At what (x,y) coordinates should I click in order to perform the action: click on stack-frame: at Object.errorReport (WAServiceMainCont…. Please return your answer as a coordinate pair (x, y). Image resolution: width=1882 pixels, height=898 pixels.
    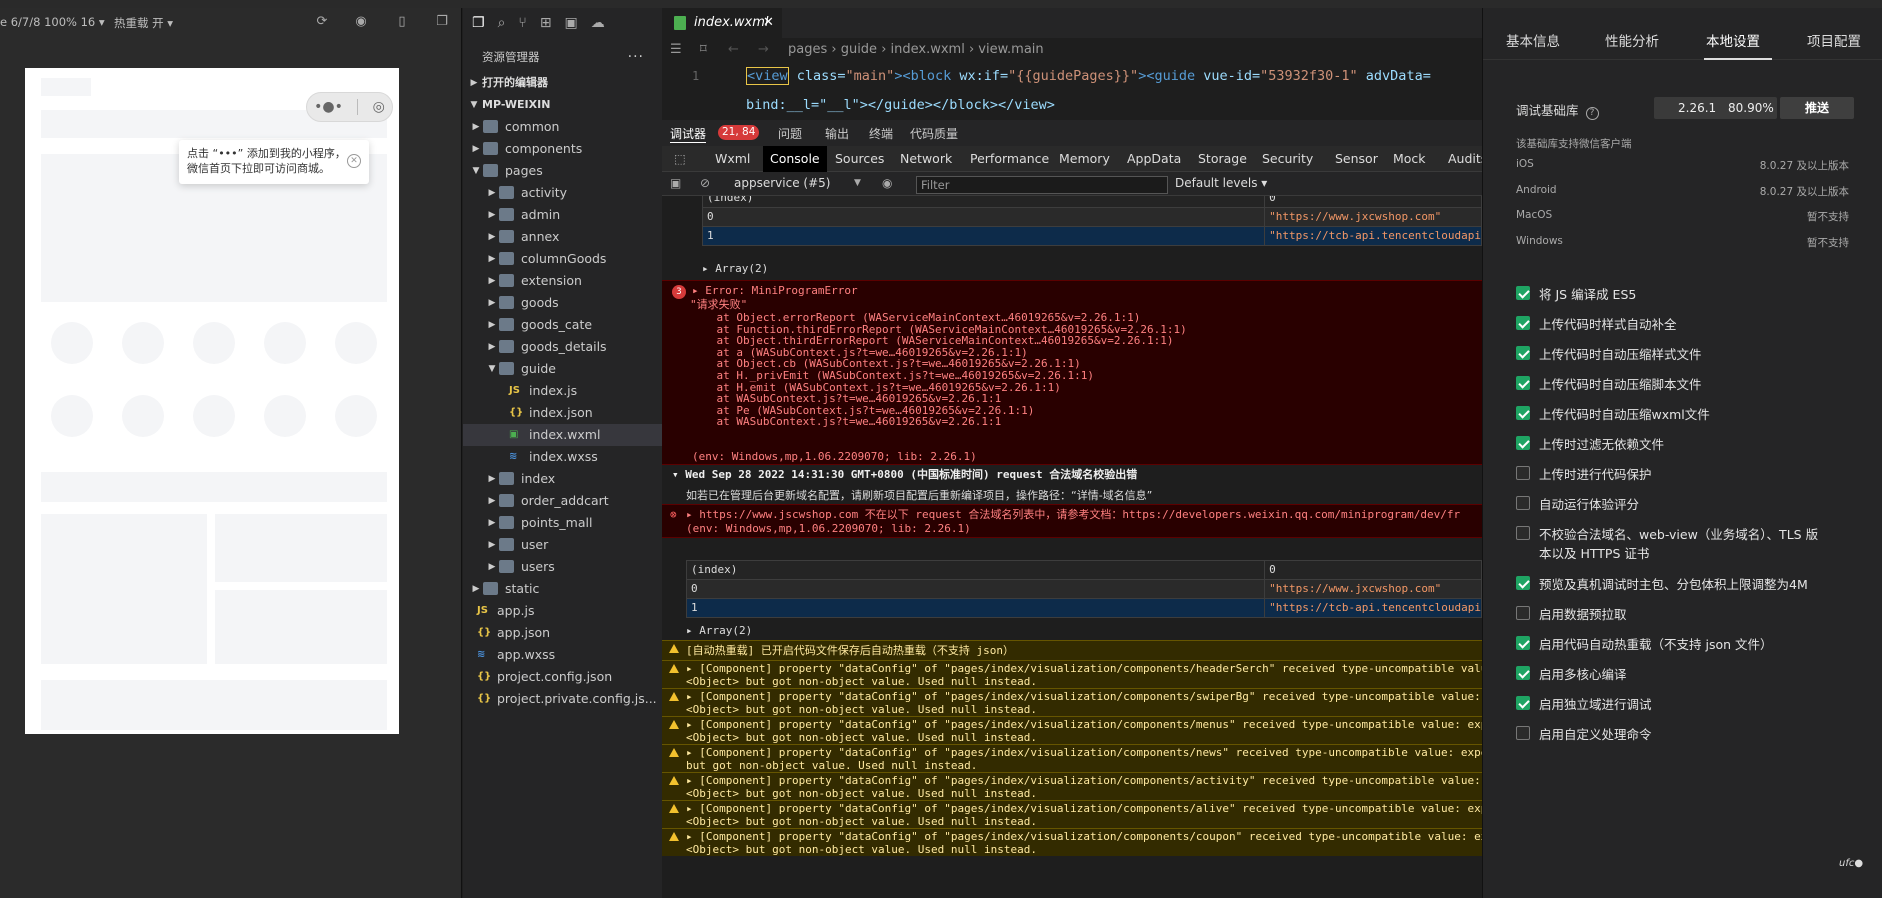
    Looking at the image, I should click on (938, 318).